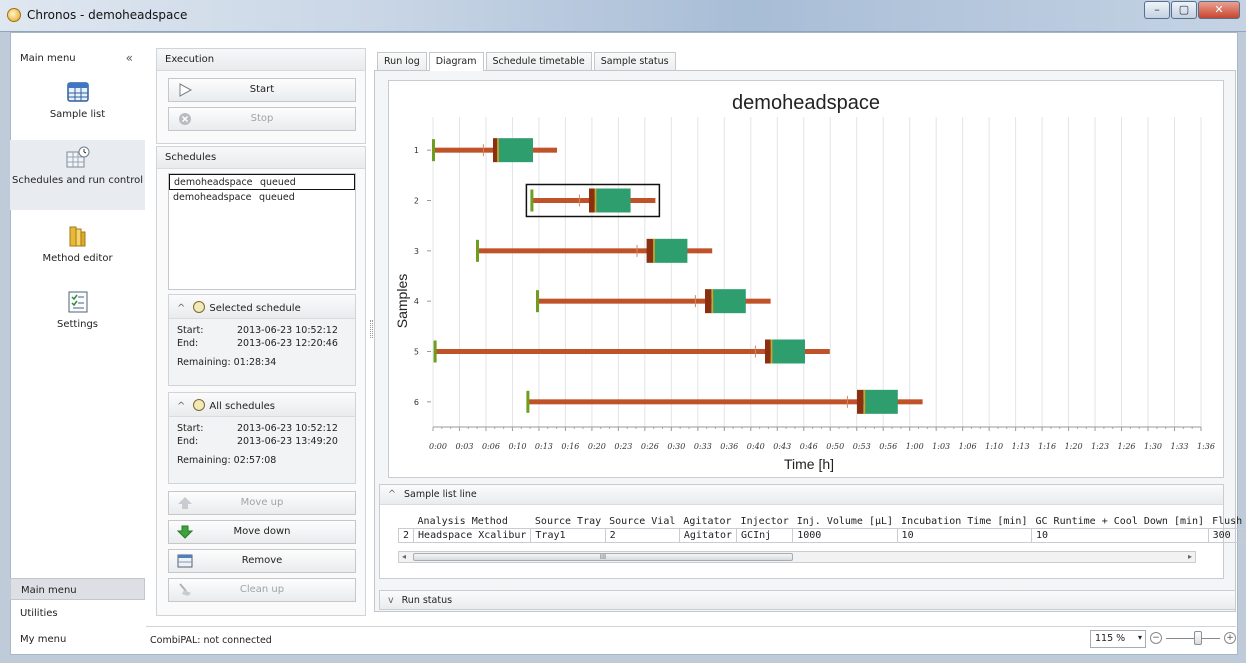 Image resolution: width=1246 pixels, height=663 pixels. Describe the element at coordinates (1156, 638) in the screenshot. I see `zoom-out-icon: −` at that location.